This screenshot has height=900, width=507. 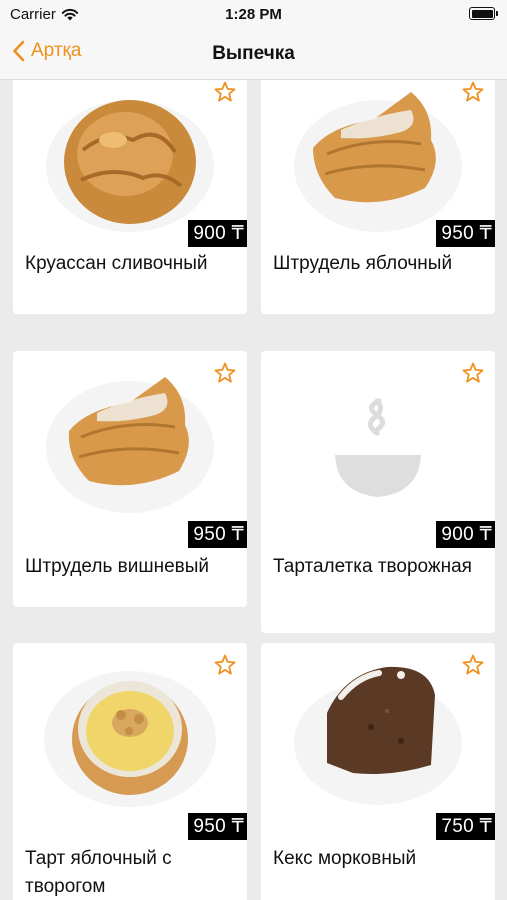 I want to click on product-card: 900 ₸ Круассан сливочный, so click(x=130, y=197).